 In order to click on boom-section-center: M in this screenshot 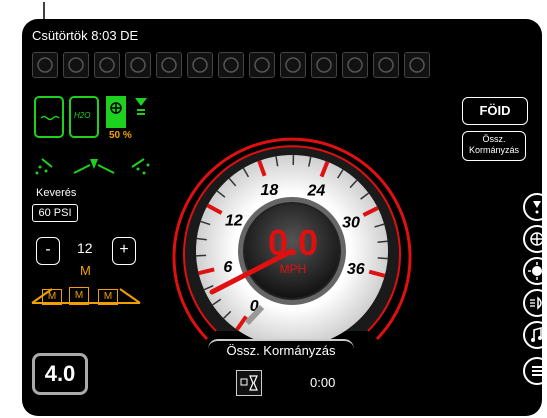, I will do `click(79, 296)`.